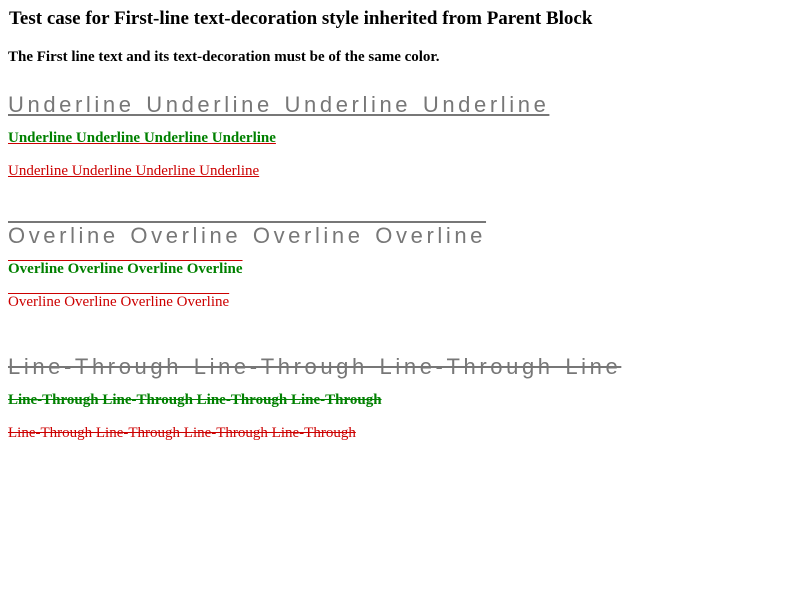 The image size is (800, 600). What do you see at coordinates (119, 302) in the screenshot?
I see `overline-red-line: Overline Overline Overline Overline` at bounding box center [119, 302].